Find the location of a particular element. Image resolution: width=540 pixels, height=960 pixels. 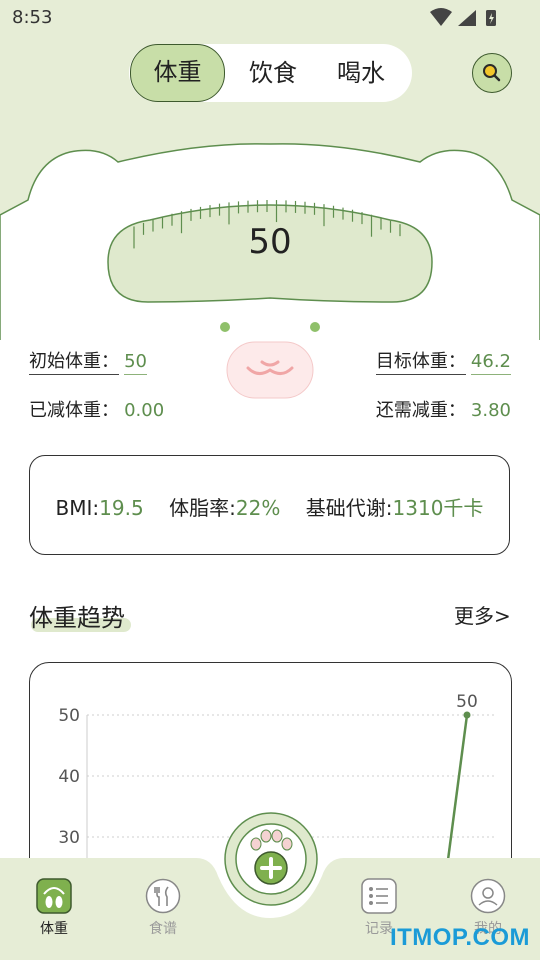

status-icons is located at coordinates (465, 20).